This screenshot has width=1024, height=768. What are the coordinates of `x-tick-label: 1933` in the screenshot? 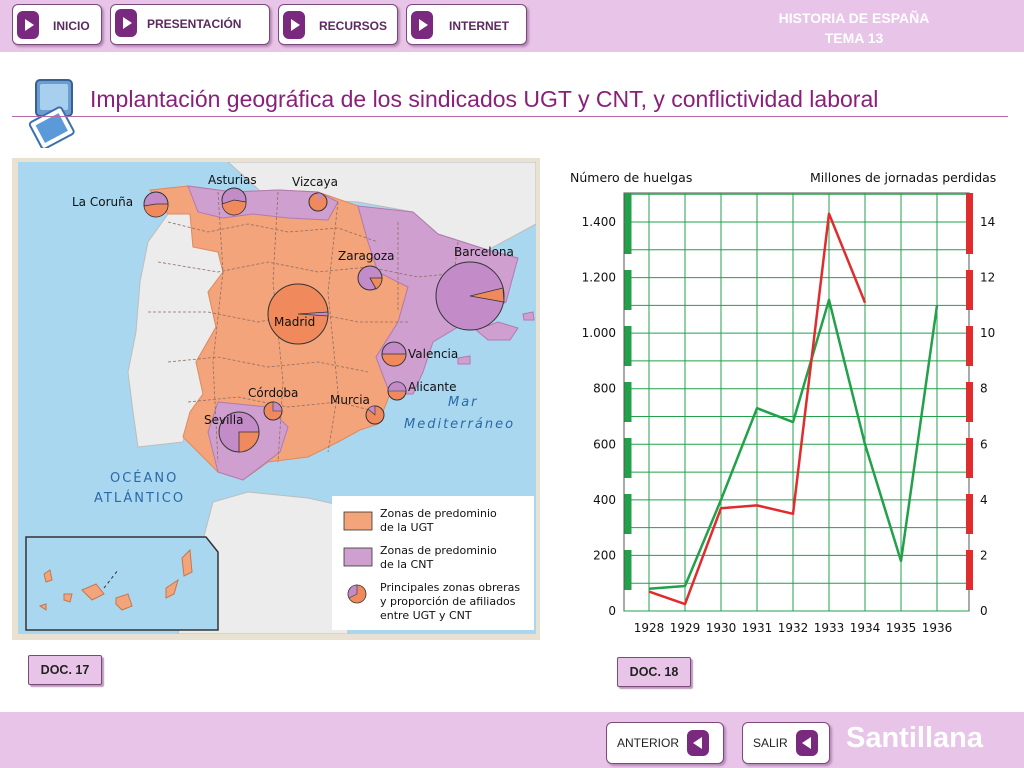 It's located at (829, 628).